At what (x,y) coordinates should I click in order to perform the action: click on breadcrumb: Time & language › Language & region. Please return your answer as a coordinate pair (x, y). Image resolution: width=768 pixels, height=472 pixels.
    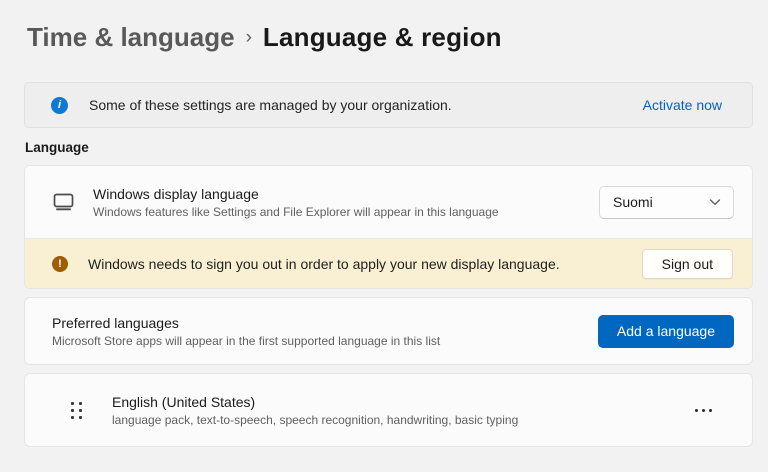
    Looking at the image, I should click on (385, 37).